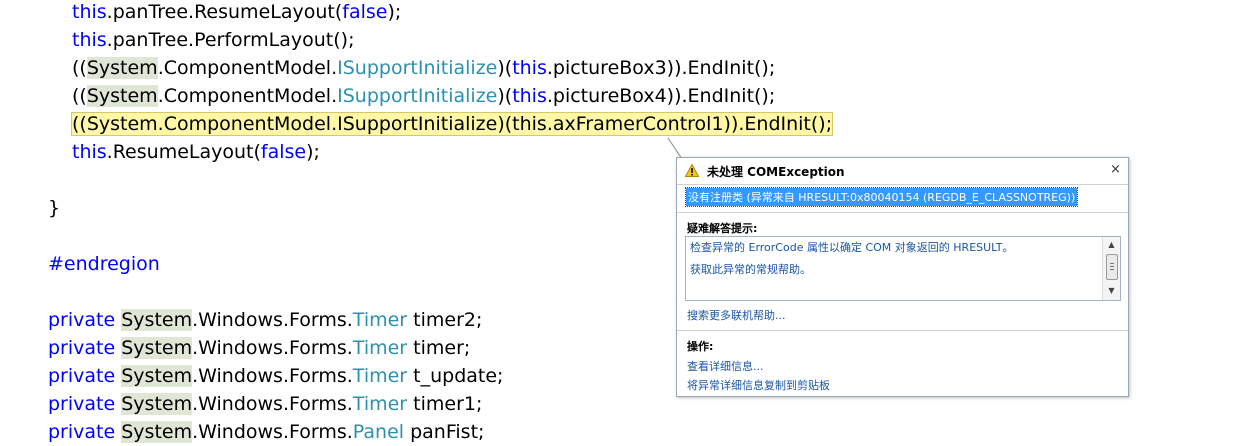 The height and width of the screenshot is (446, 1250). I want to click on code-text: .panTree.ResumeLayout(, so click(224, 12).